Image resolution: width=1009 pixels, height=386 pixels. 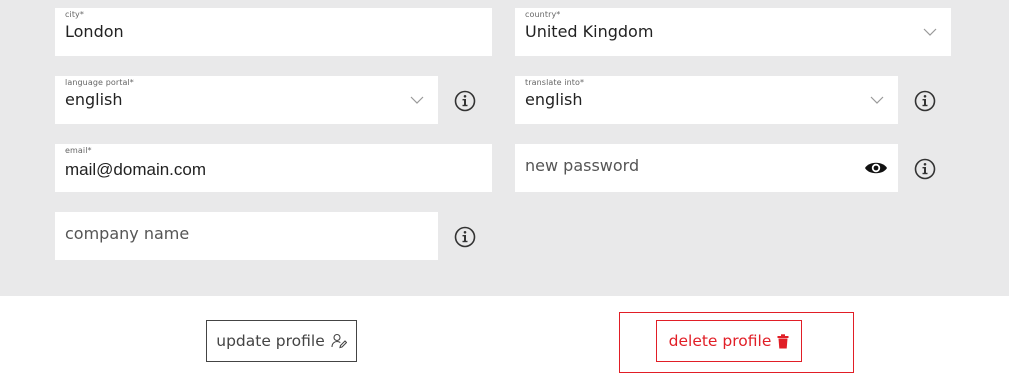 I want to click on country-label: country*, so click(x=543, y=14).